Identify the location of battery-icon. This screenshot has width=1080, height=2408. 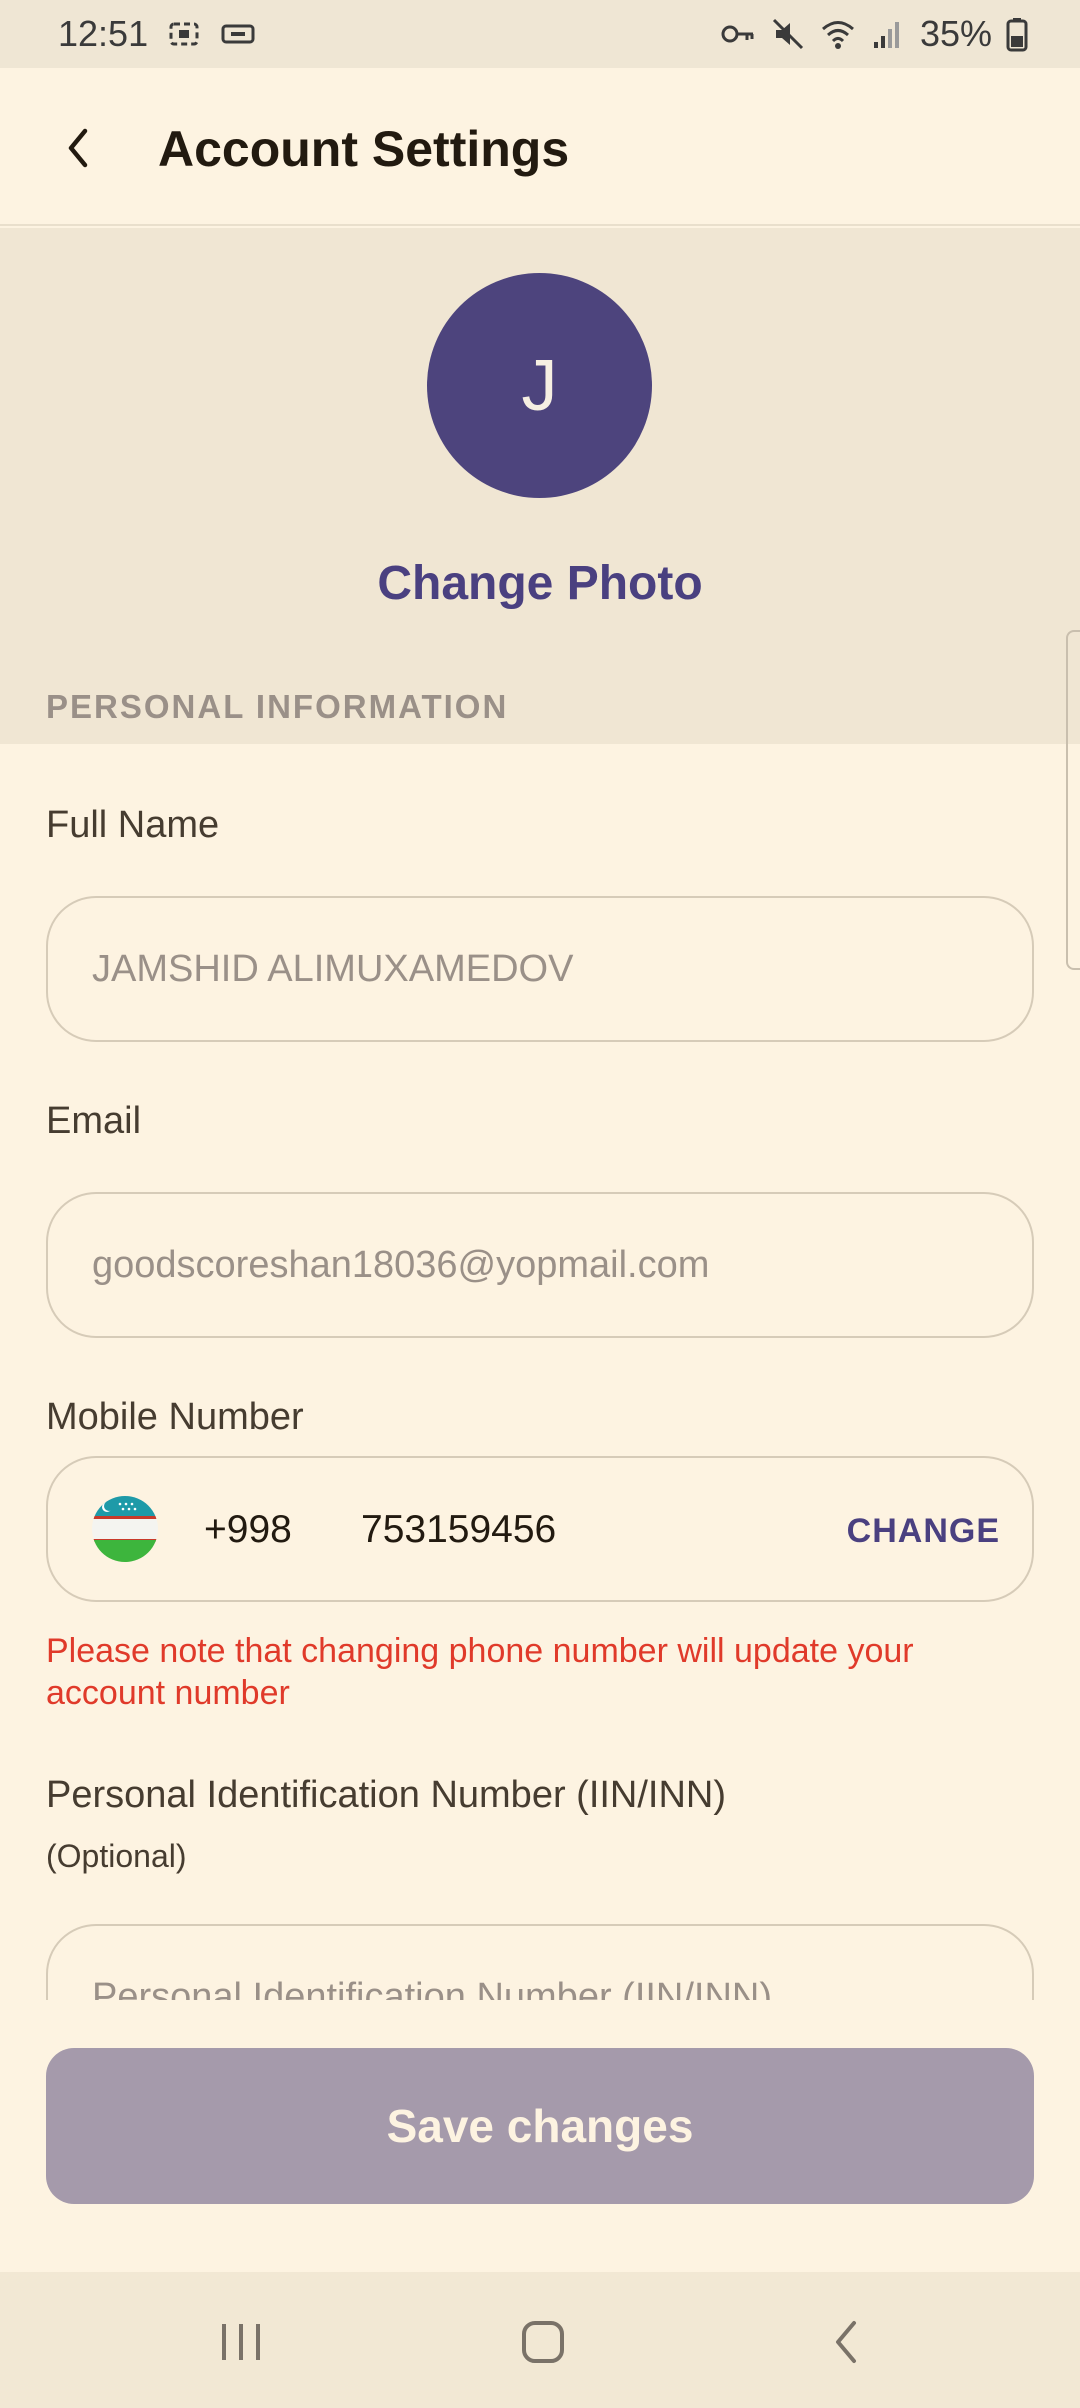
(1017, 35).